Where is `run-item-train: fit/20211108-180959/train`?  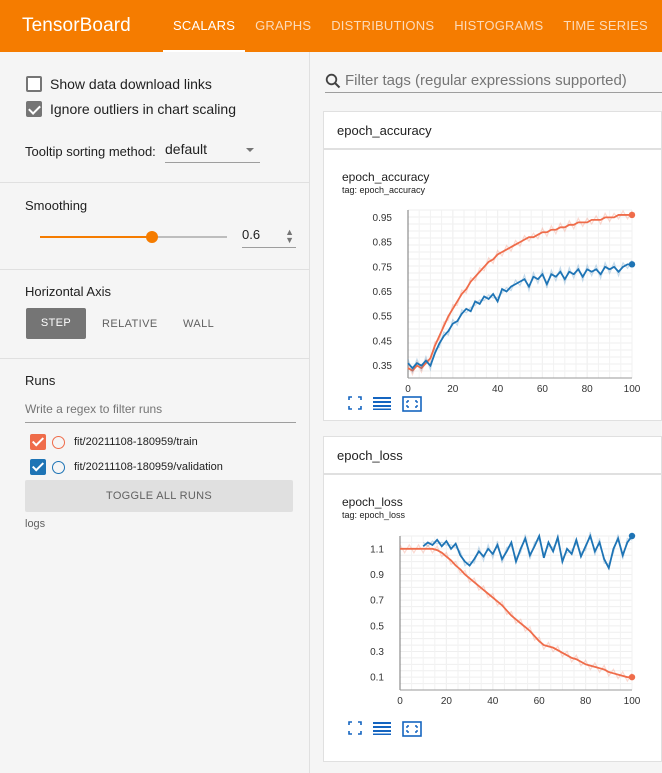 run-item-train: fit/20211108-180959/train is located at coordinates (114, 442).